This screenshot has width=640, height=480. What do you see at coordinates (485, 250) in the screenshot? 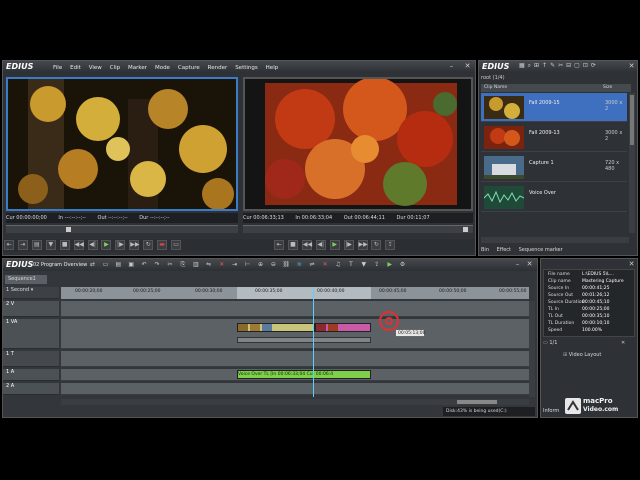
I see `tab-bin: Bin` at bounding box center [485, 250].